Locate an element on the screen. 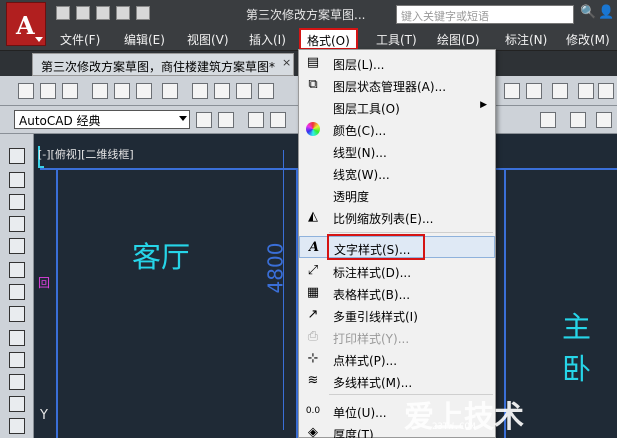 This screenshot has height=438, width=617. polyline-icon is located at coordinates (17, 202).